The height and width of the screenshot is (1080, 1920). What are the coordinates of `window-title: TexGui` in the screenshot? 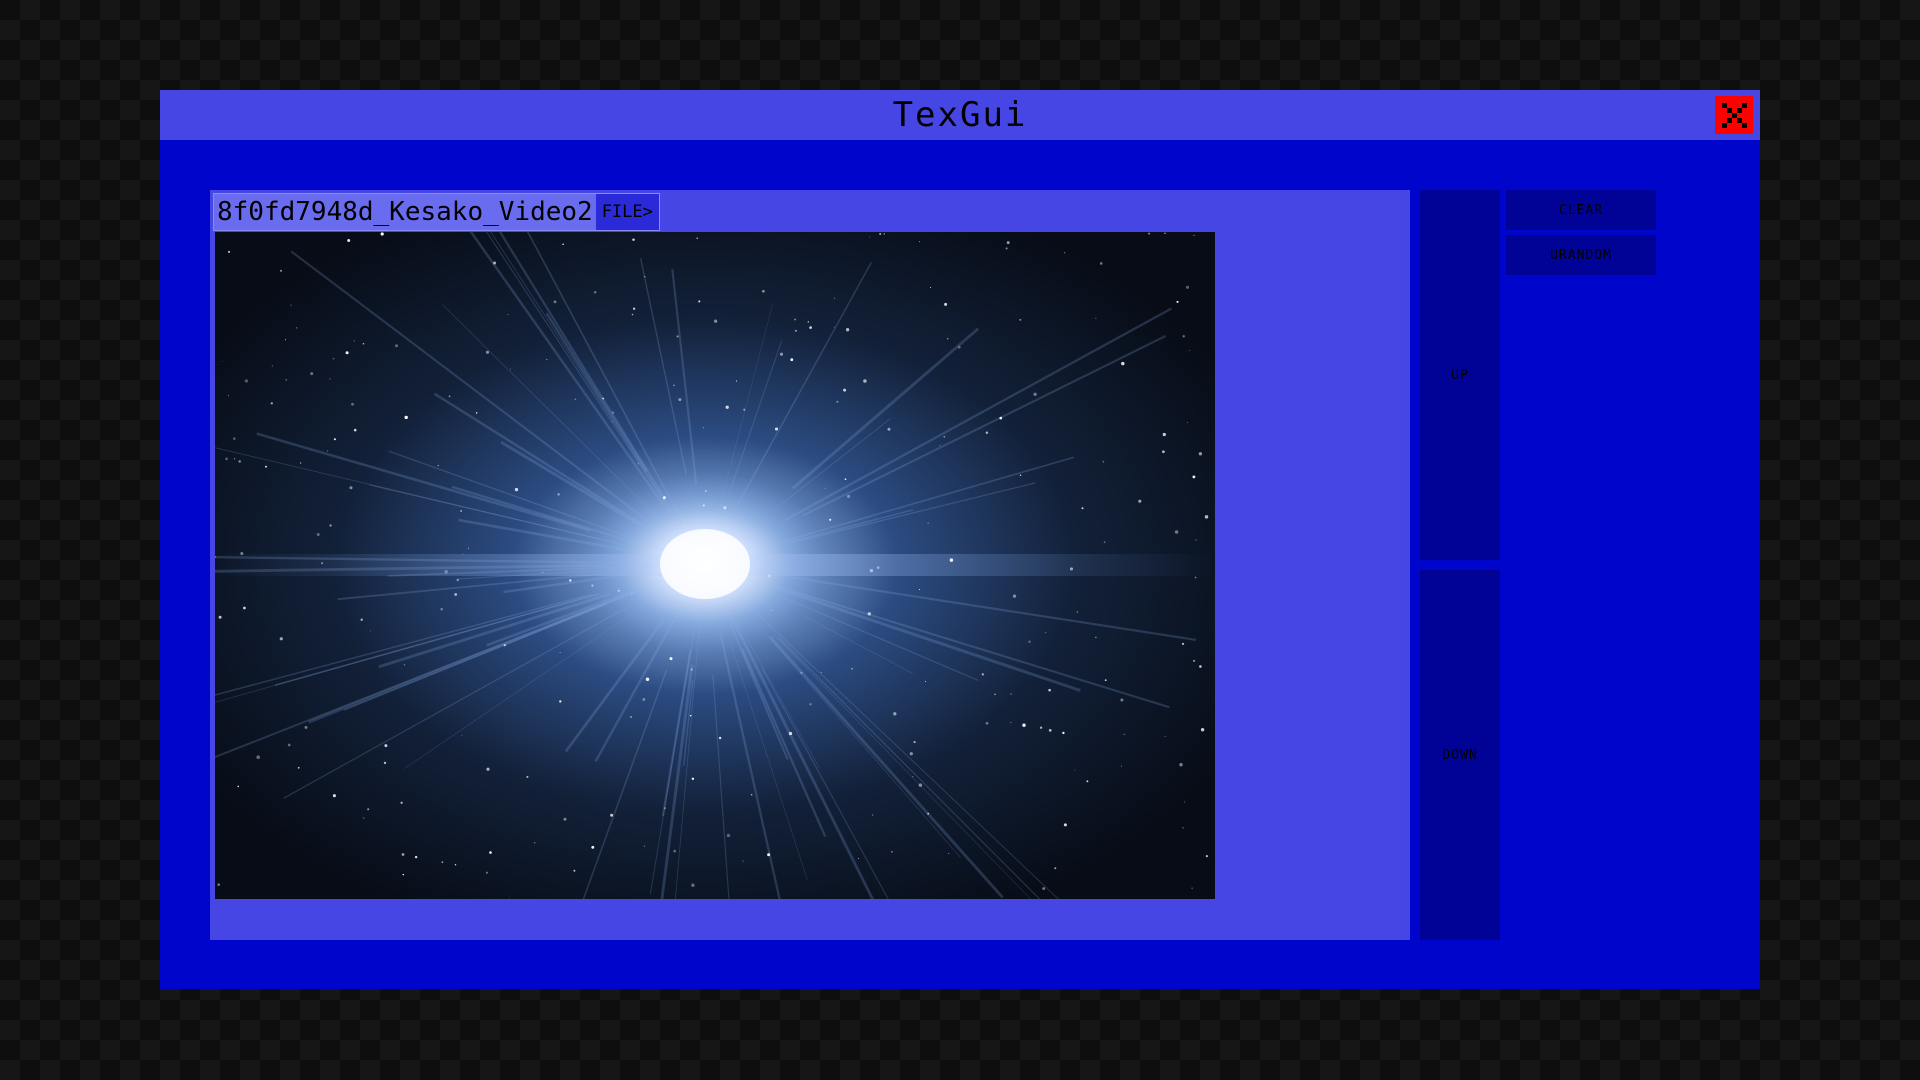 It's located at (960, 115).